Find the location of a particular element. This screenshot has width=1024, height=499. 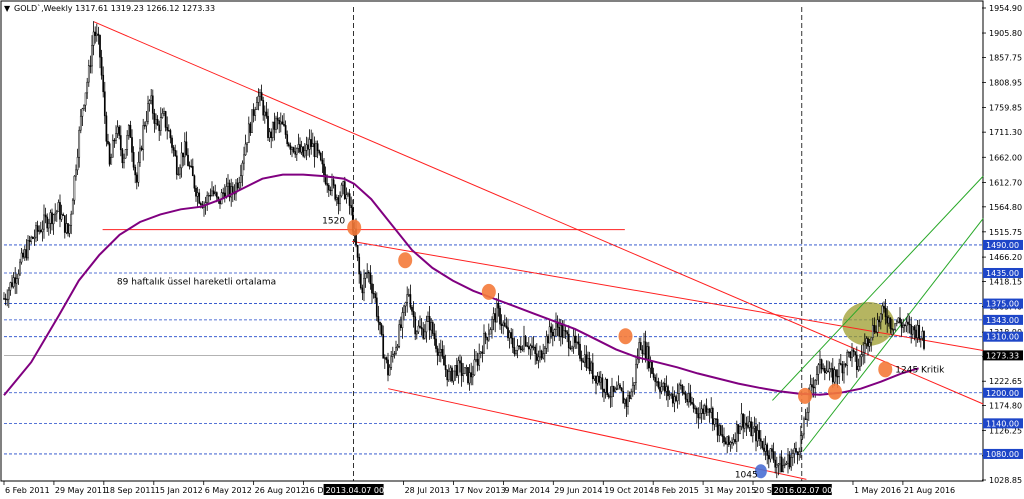

low-1045-label: 1045 is located at coordinates (746, 475).